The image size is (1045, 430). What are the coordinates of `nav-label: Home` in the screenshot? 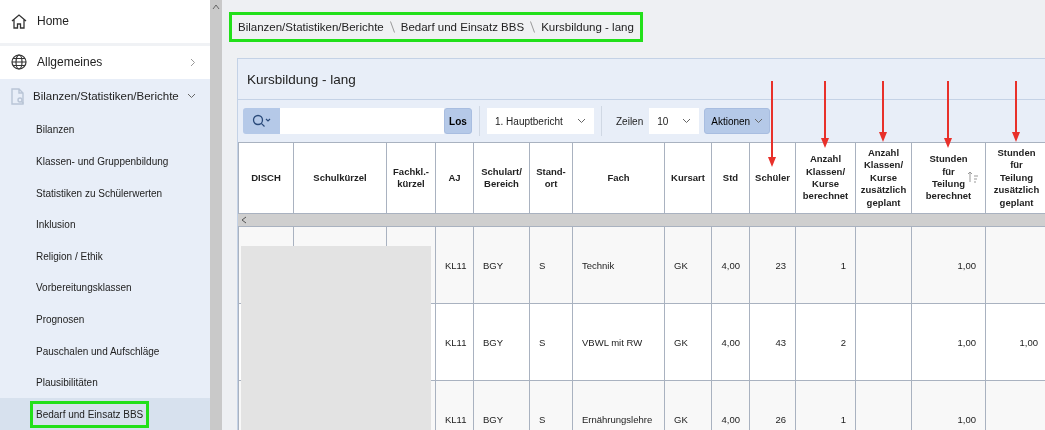 It's located at (53, 21).